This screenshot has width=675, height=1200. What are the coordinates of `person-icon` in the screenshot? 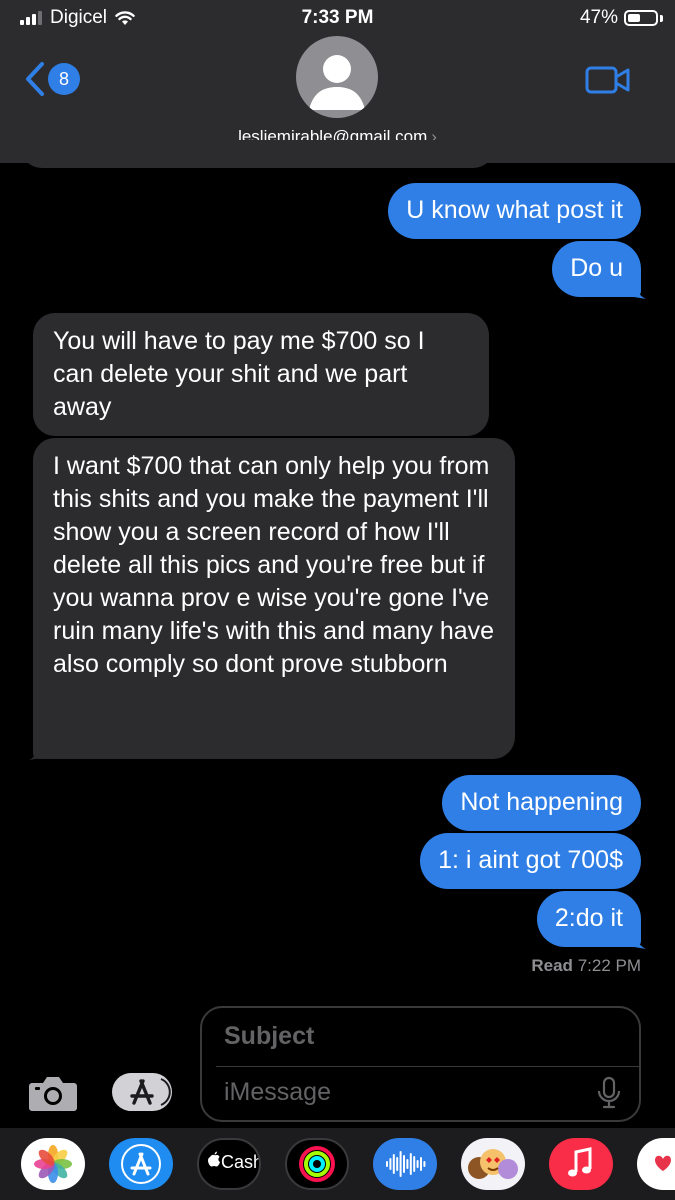 It's located at (337, 82).